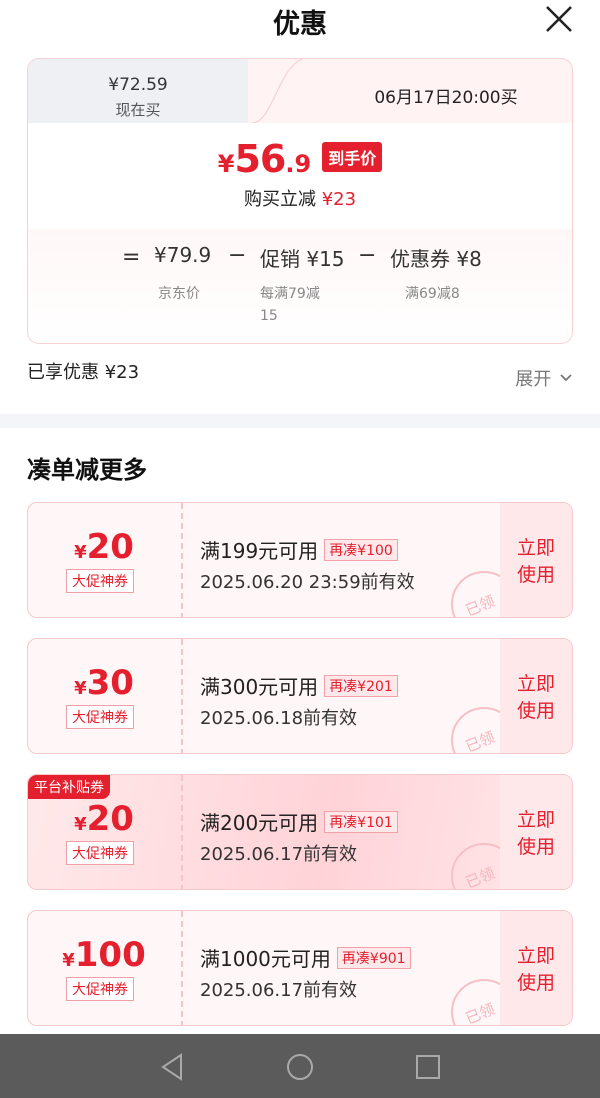 This screenshot has width=600, height=1098. I want to click on expand-button: 展开, so click(544, 378).